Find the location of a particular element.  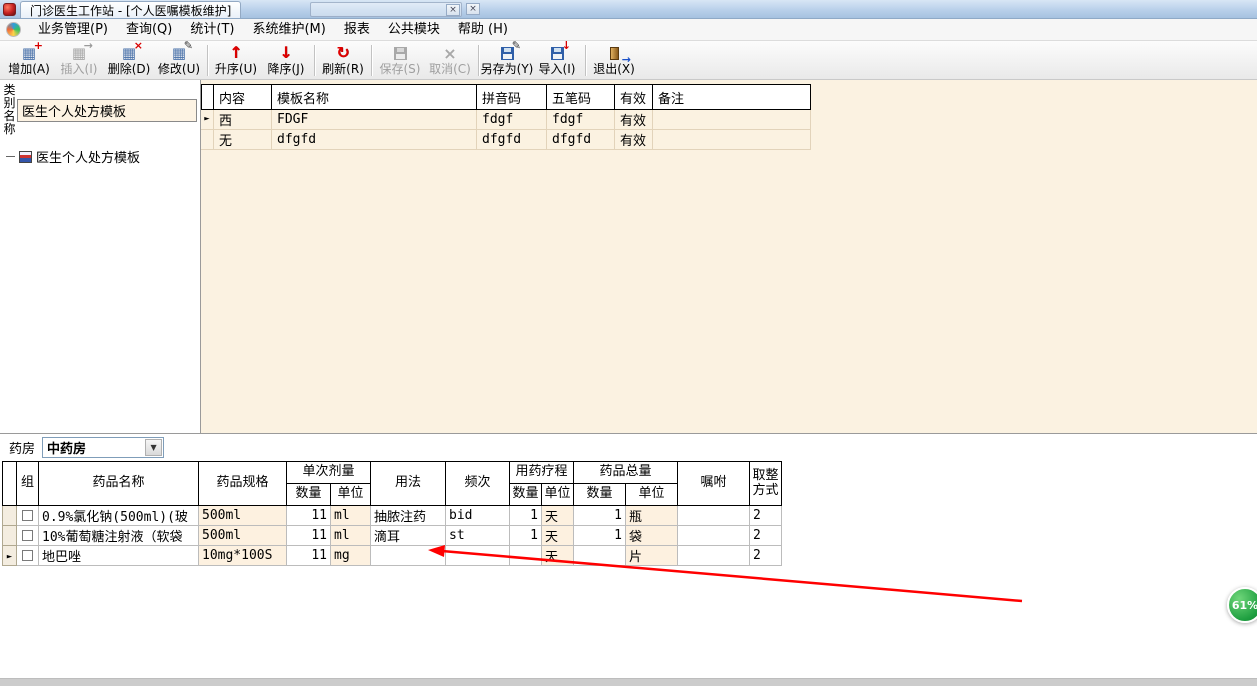

menu-query: 查询(Q) is located at coordinates (149, 30).